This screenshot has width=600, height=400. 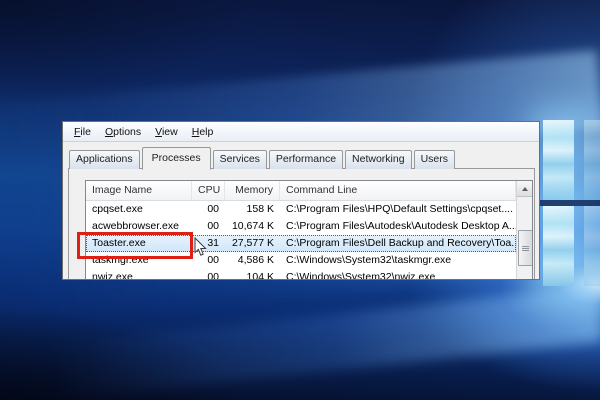 I want to click on cell-command-line: C:\Windows\System32\nwiz.exe, so click(x=361, y=275).